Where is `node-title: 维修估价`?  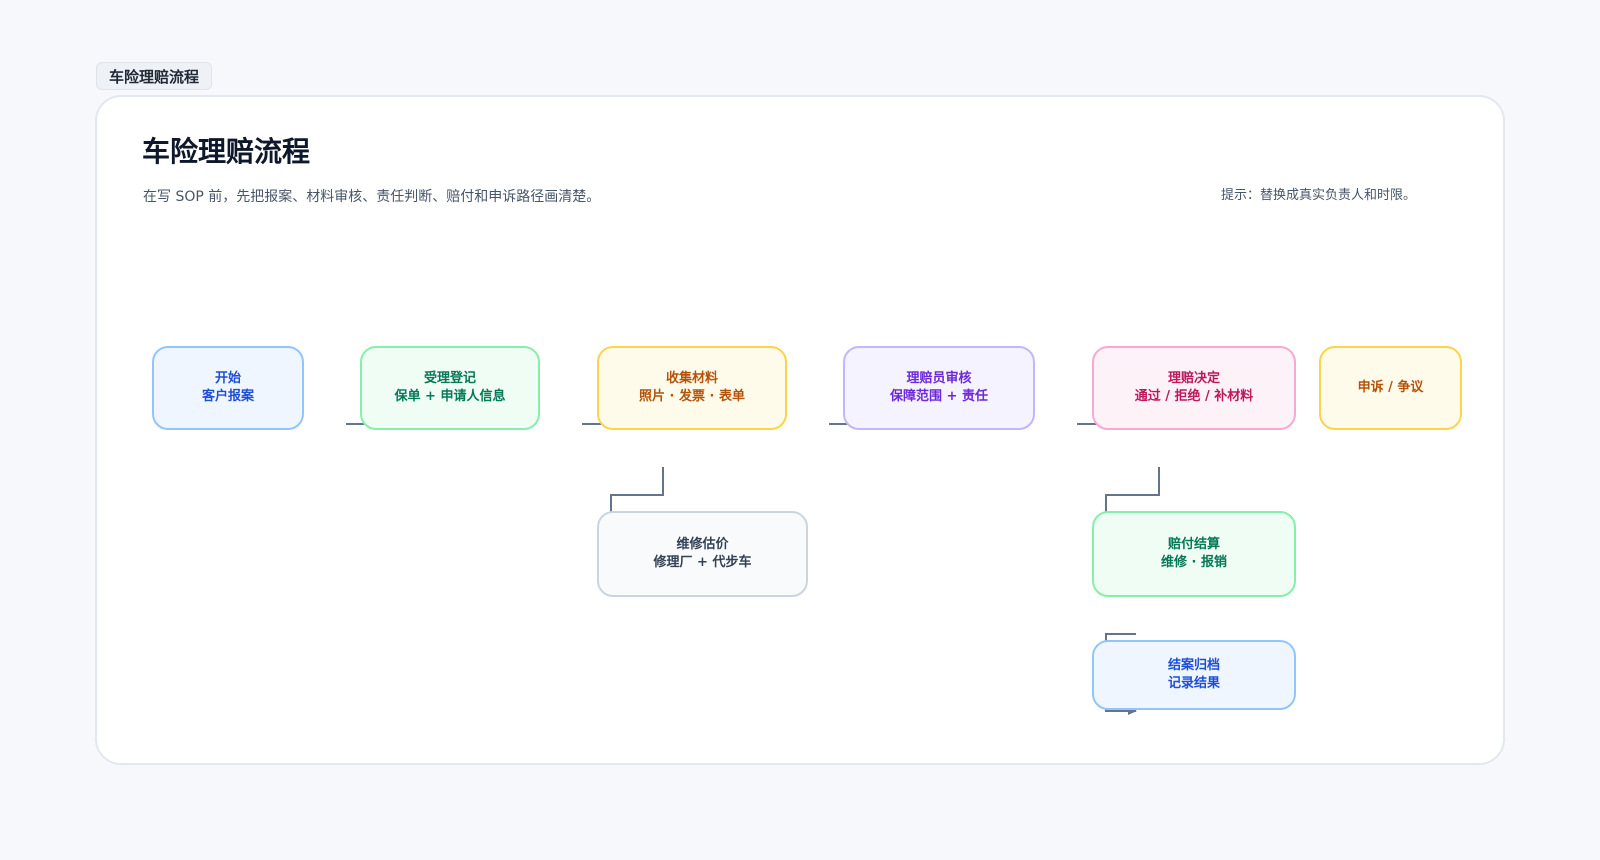
node-title: 维修估价 is located at coordinates (702, 544).